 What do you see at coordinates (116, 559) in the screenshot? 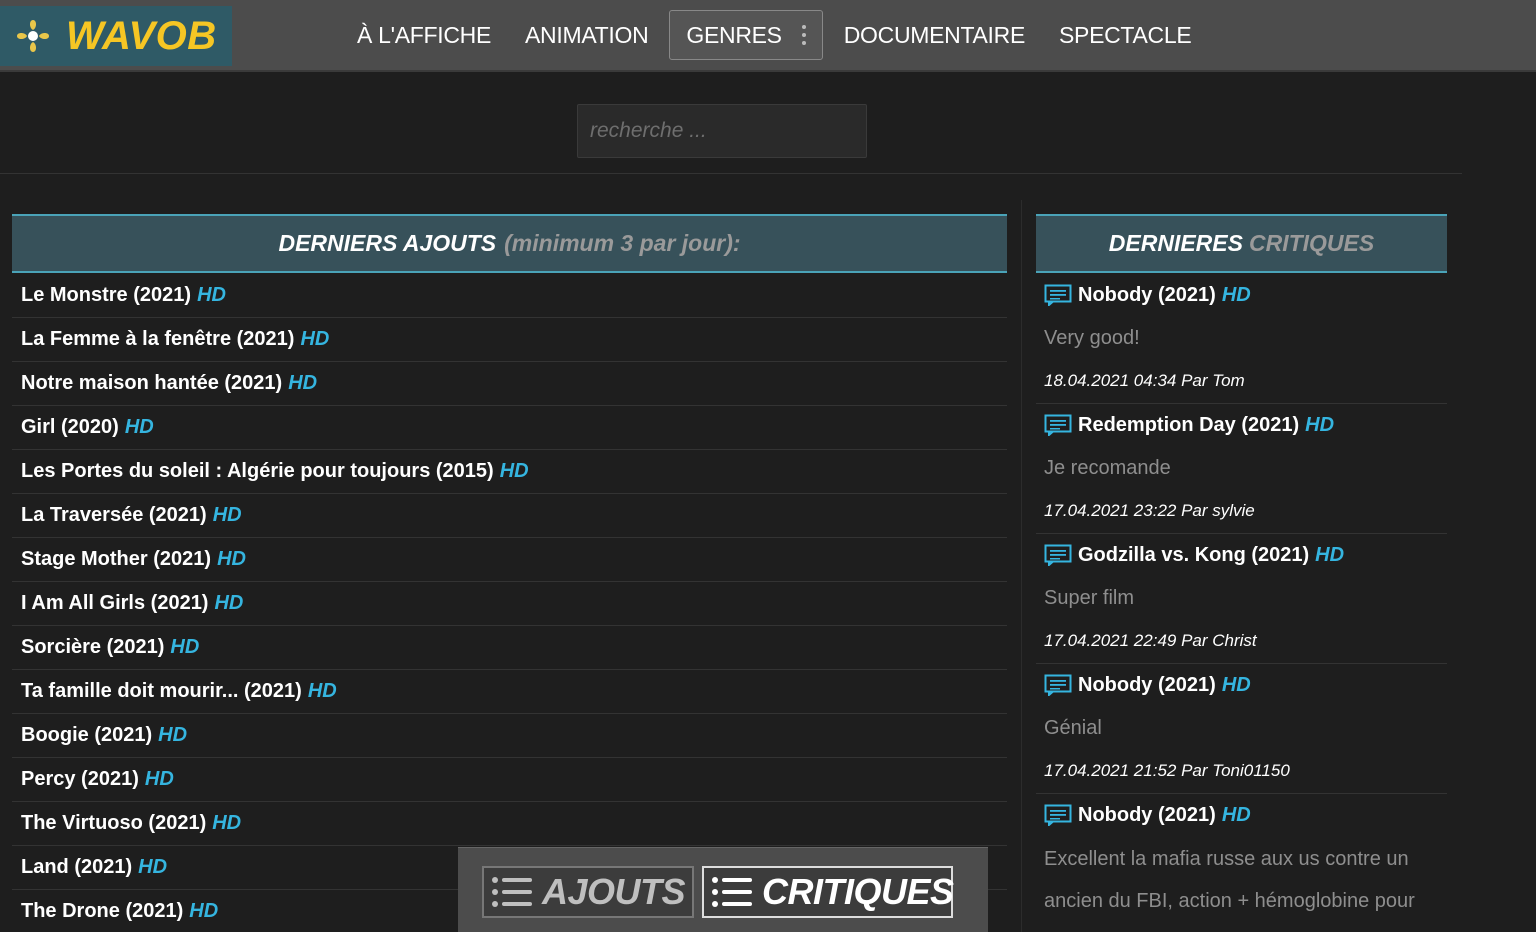
I see `ajout-title: Stage Mother (2021)` at bounding box center [116, 559].